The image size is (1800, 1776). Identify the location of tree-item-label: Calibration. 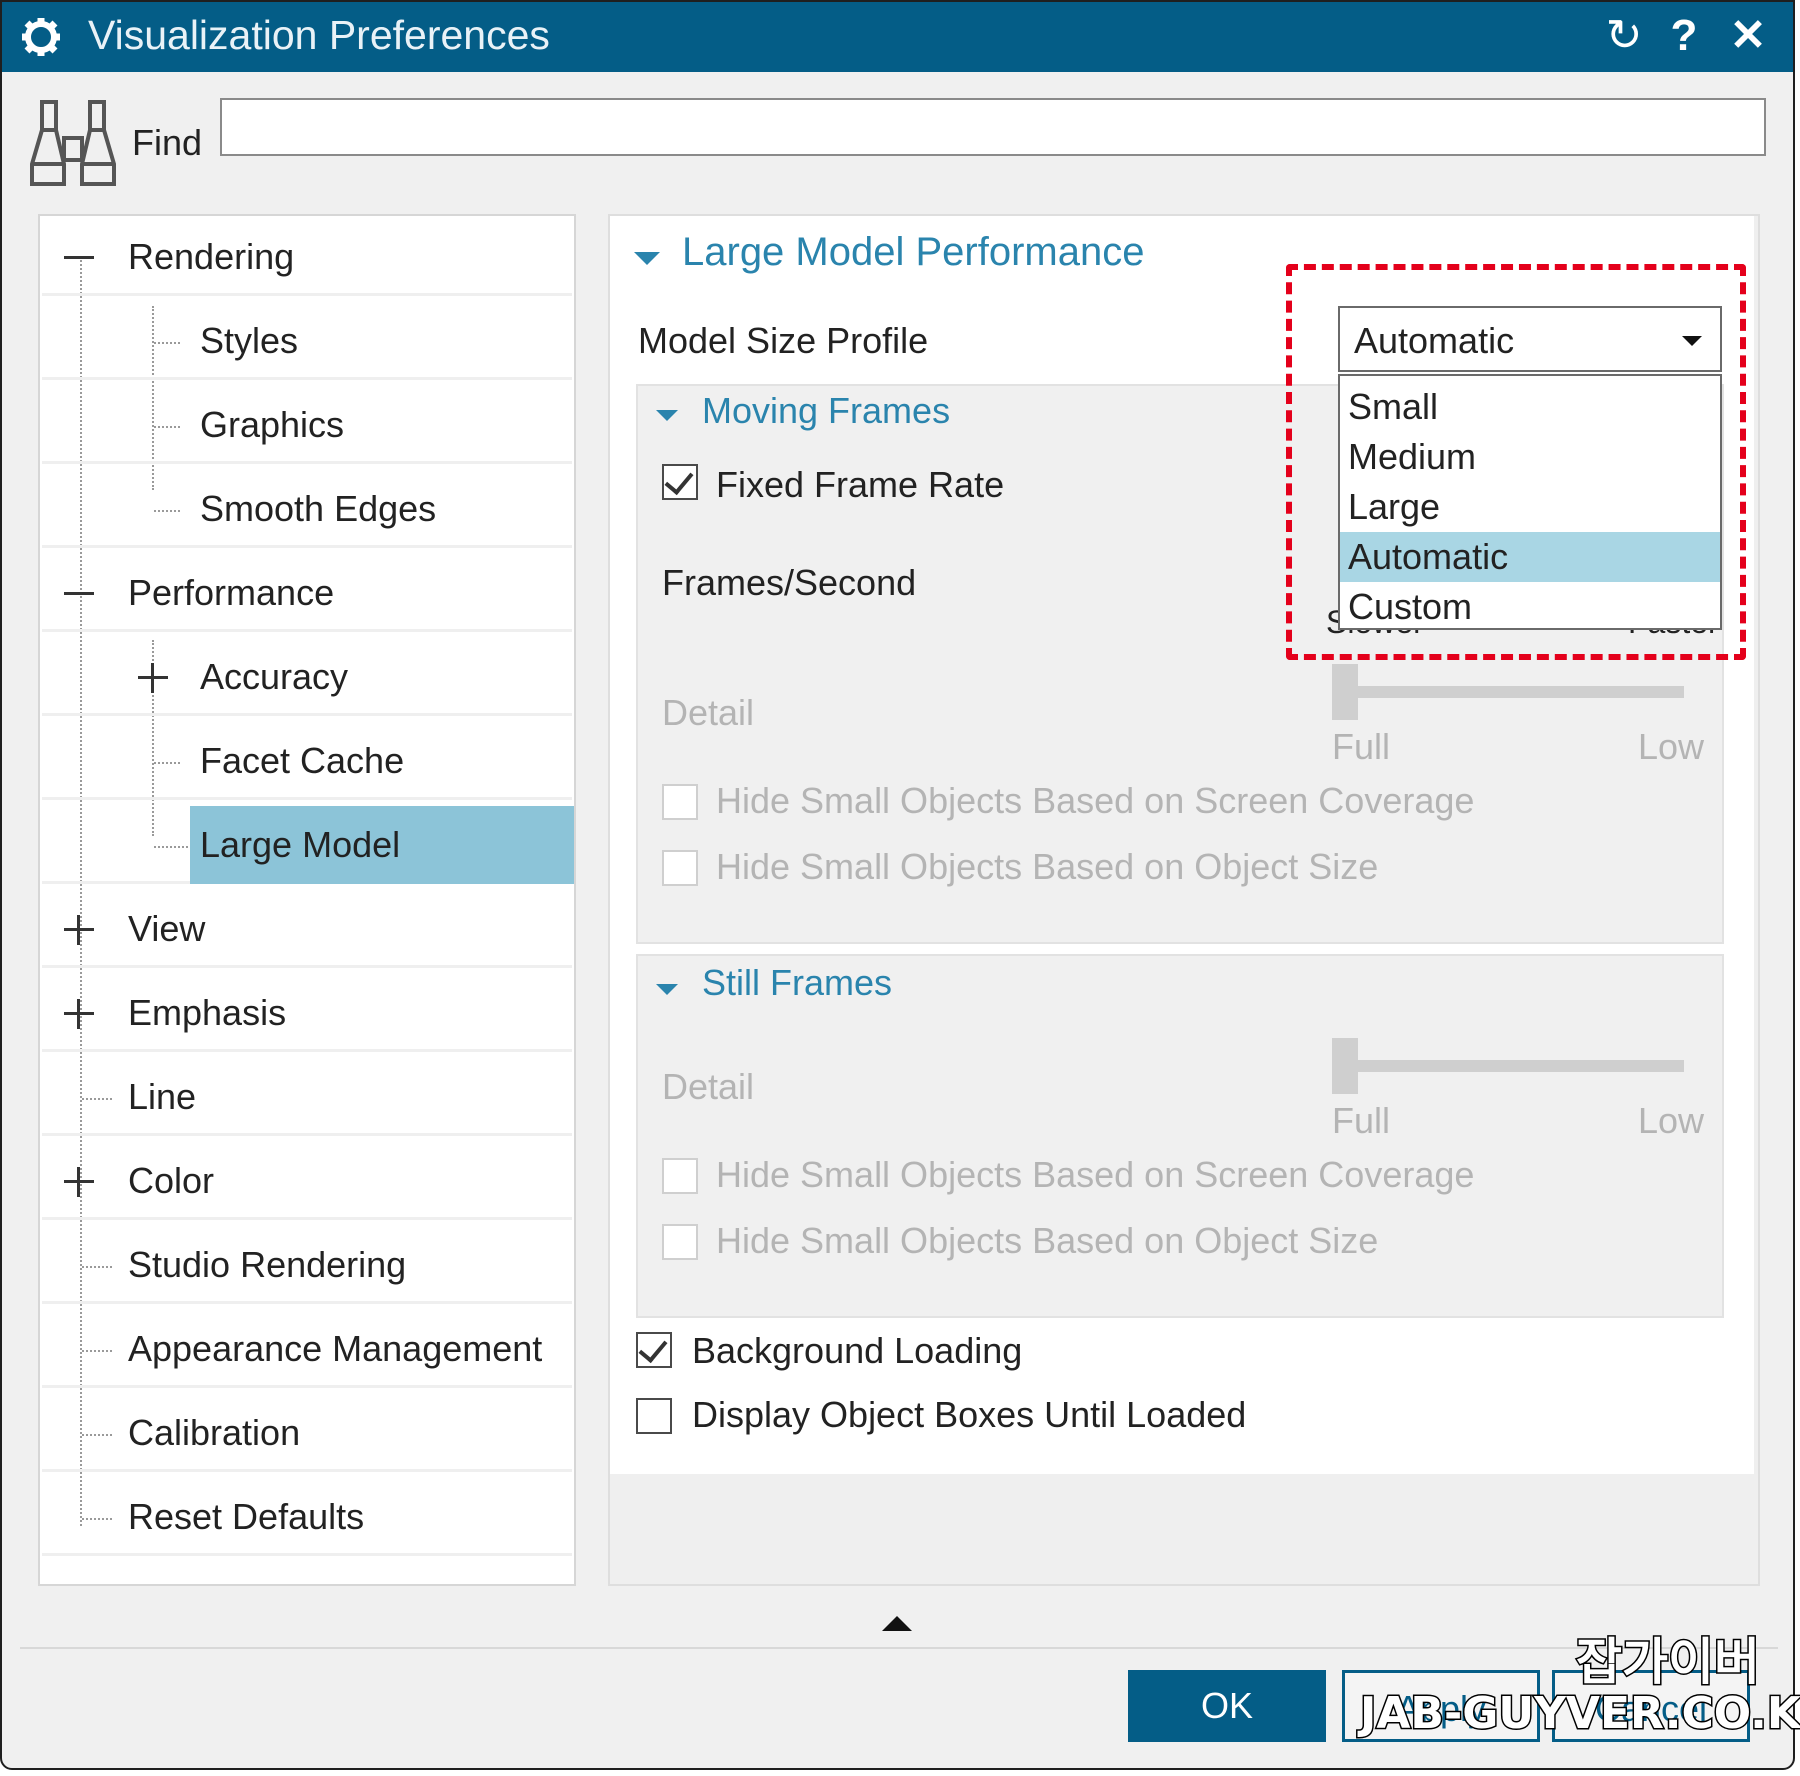
(214, 1432).